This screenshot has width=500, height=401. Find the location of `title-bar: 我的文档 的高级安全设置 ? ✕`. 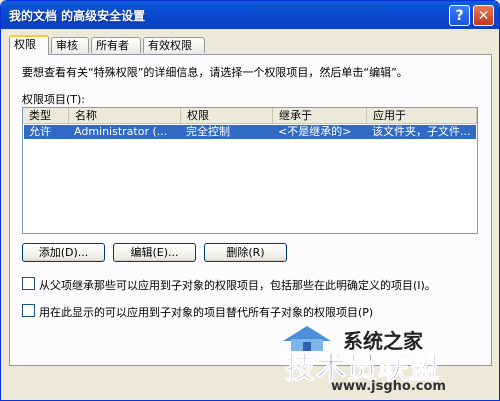

title-bar: 我的文档 的高级安全设置 ? ✕ is located at coordinates (250, 15).